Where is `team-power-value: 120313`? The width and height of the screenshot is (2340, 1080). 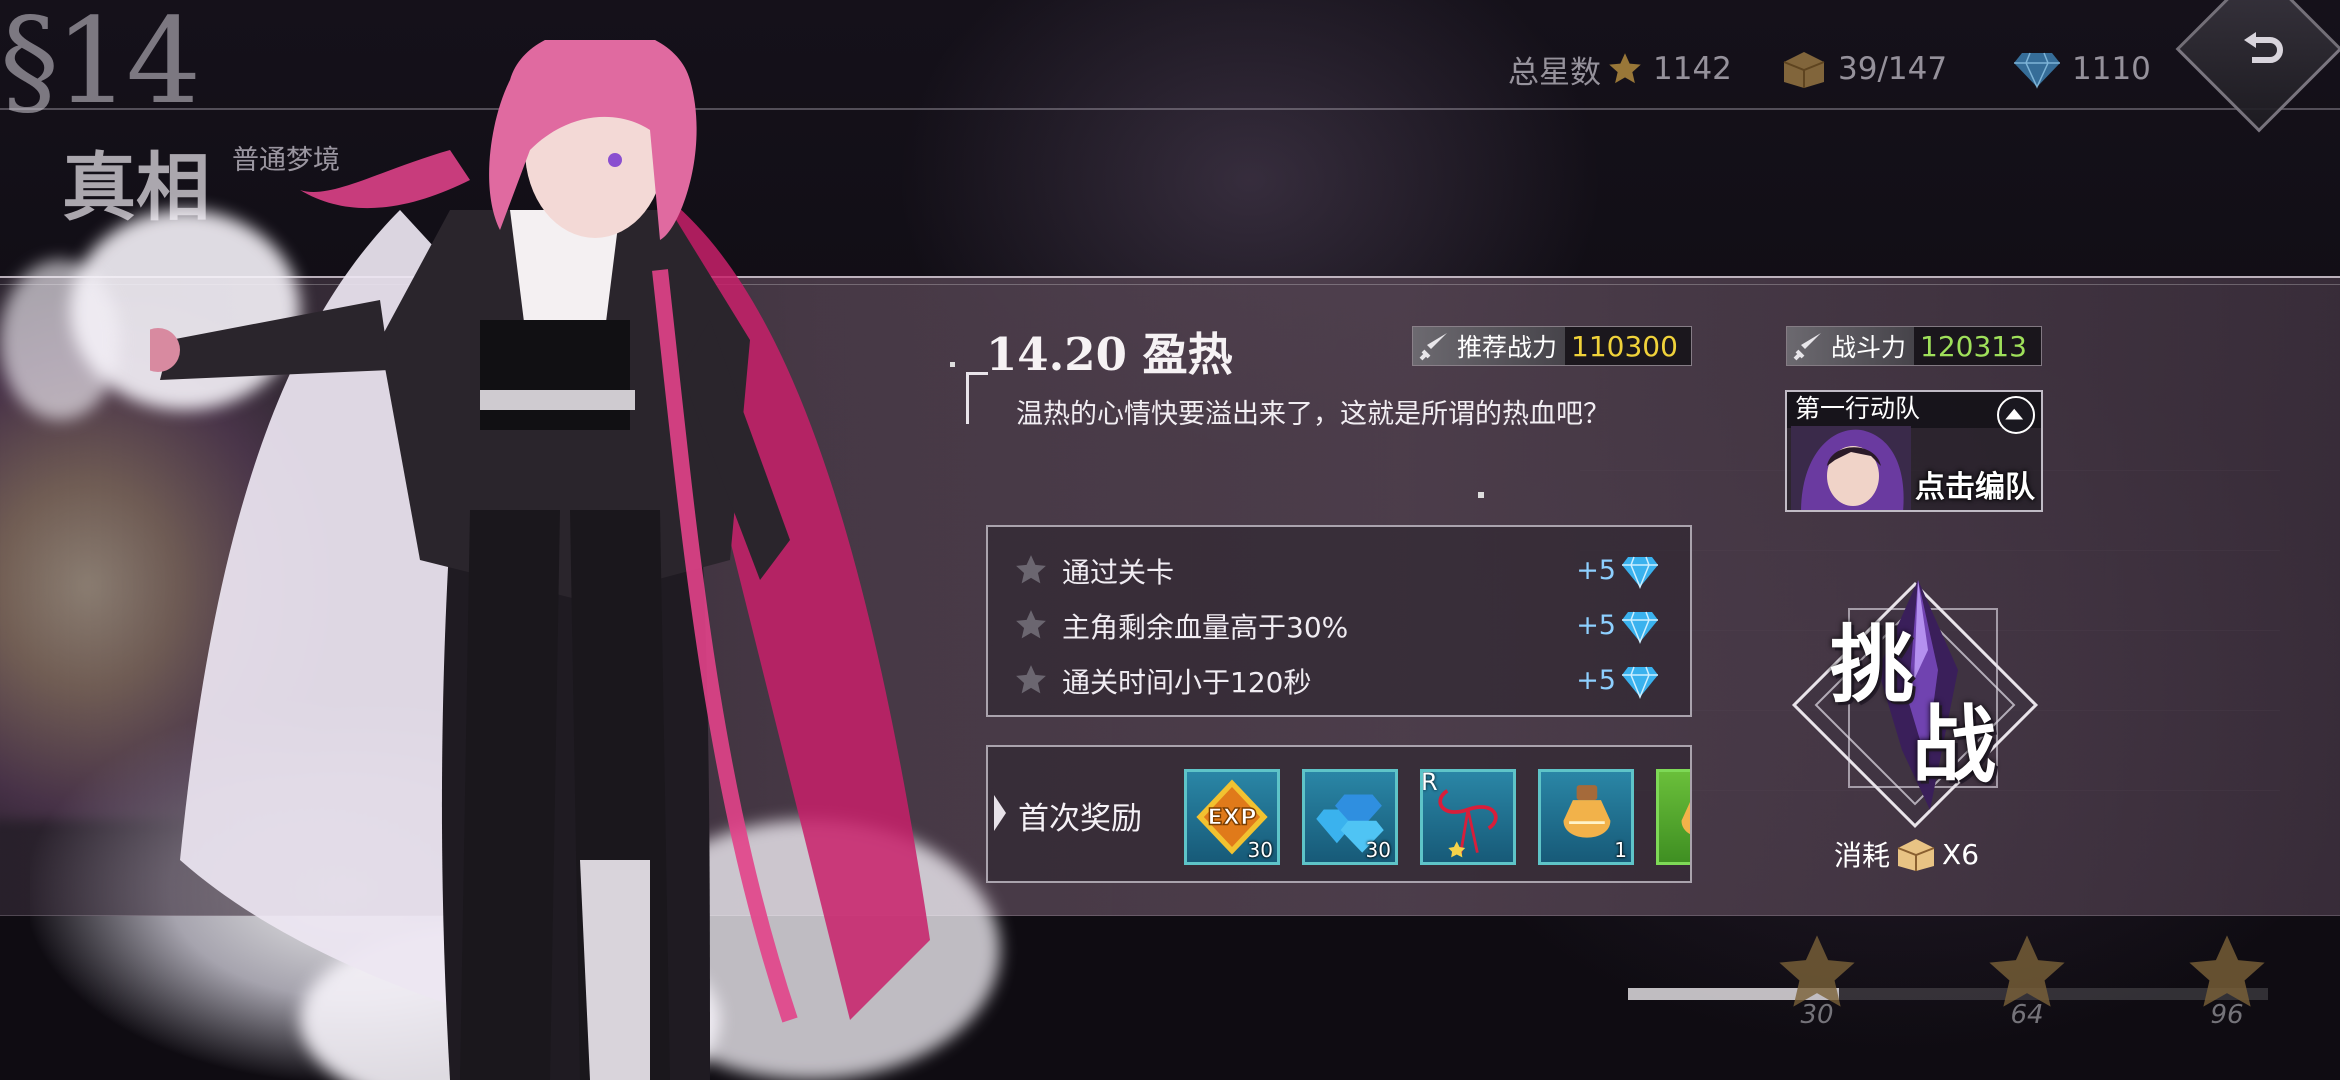 team-power-value: 120313 is located at coordinates (1977, 346).